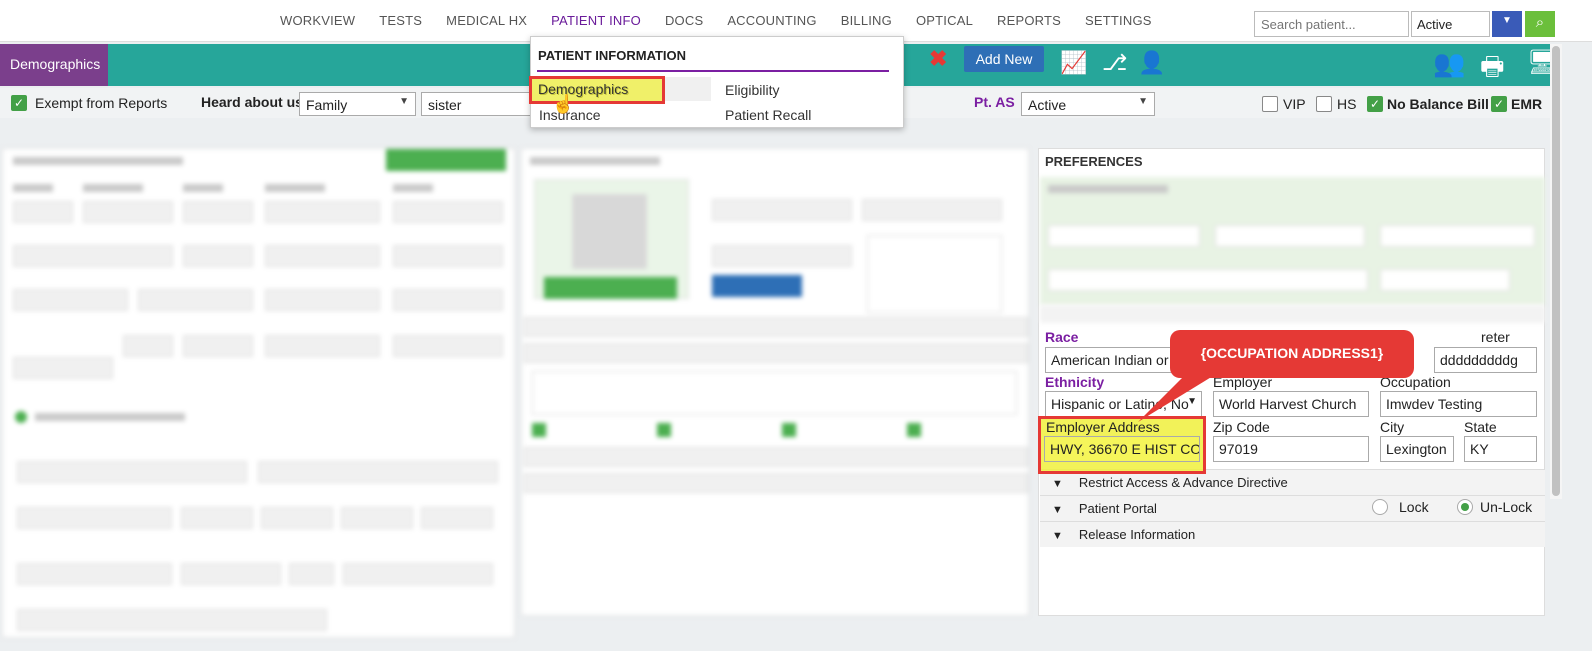 The image size is (1592, 651). Describe the element at coordinates (1291, 449) in the screenshot. I see `zip-code-input: 97019` at that location.